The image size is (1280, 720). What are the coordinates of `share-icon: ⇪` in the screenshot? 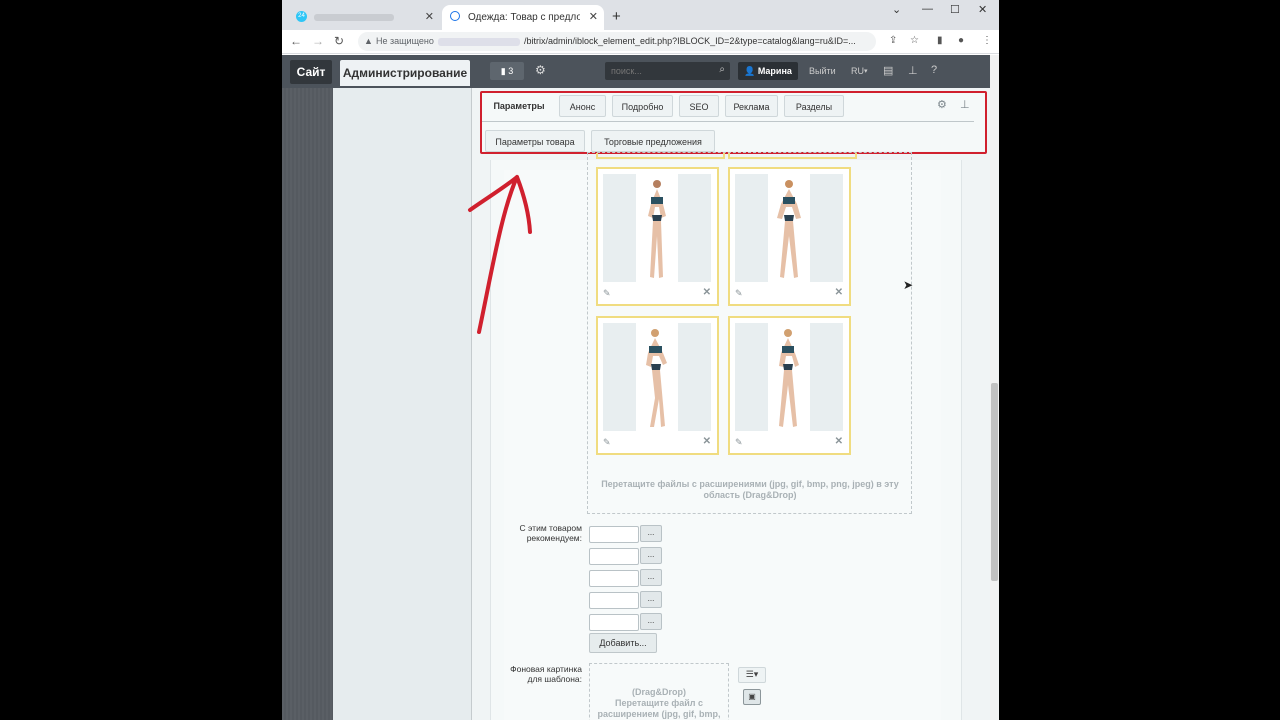 It's located at (893, 40).